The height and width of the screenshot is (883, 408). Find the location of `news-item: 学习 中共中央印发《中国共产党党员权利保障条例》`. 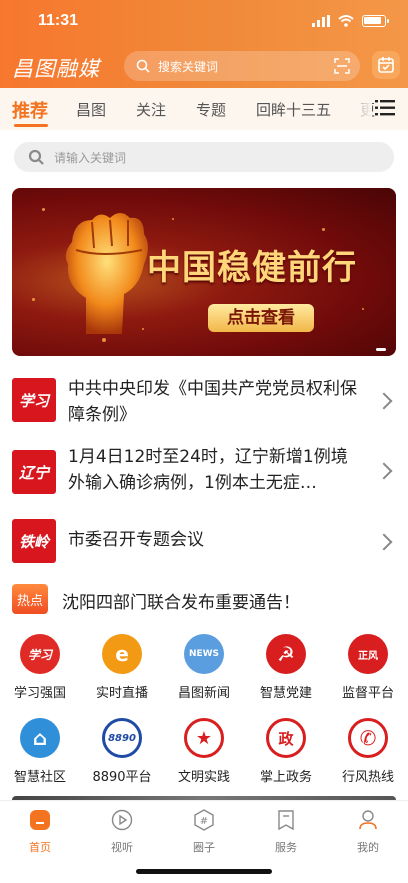

news-item: 学习 中共中央印发《中国共产党党员权利保障条例》 is located at coordinates (204, 402).